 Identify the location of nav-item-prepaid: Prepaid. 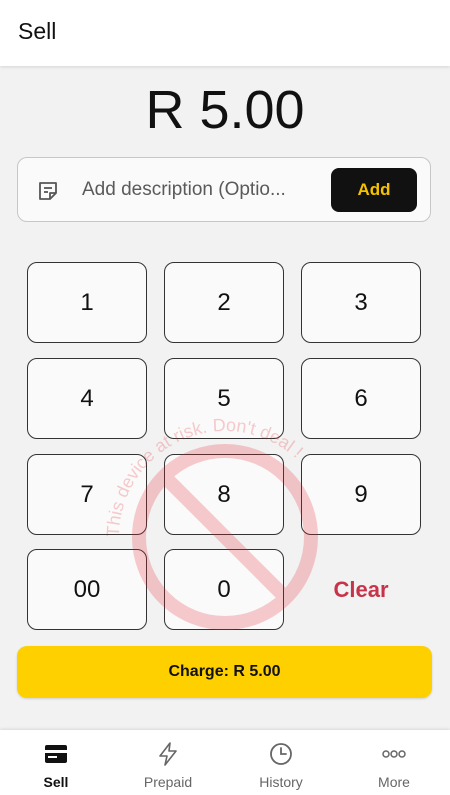
(168, 762).